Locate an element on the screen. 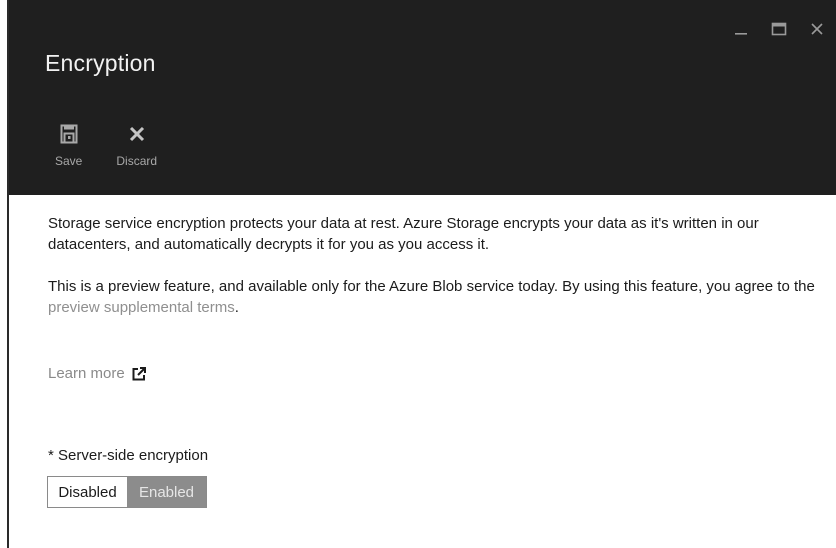 The width and height of the screenshot is (836, 548). encryption-toggle: Disabled Enabled is located at coordinates (127, 492).